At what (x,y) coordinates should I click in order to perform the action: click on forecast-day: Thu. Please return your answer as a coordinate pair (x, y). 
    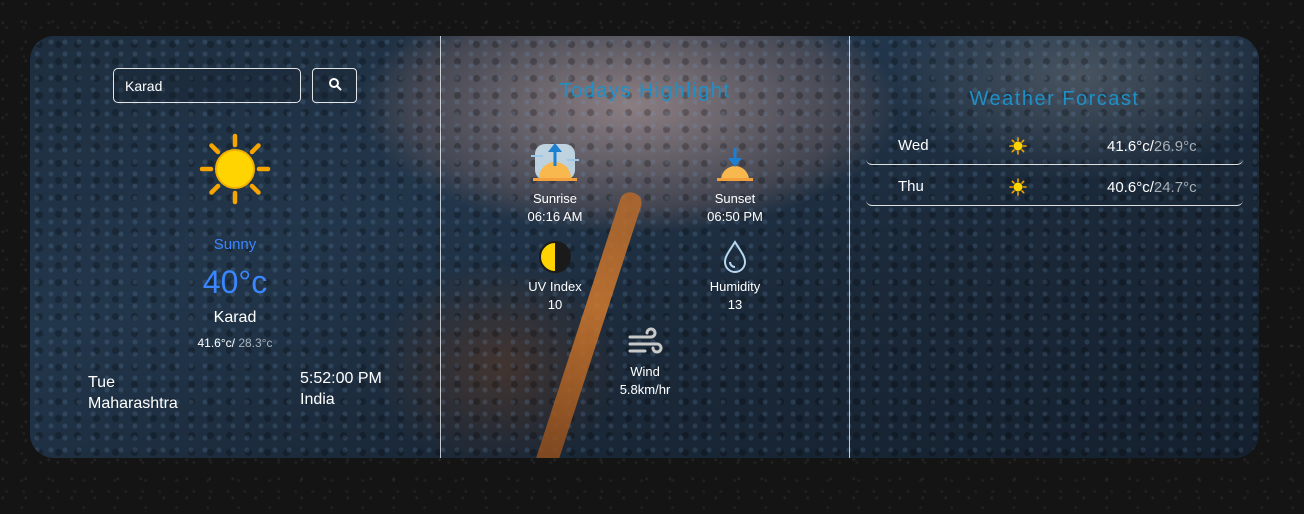
    Looking at the image, I should click on (911, 186).